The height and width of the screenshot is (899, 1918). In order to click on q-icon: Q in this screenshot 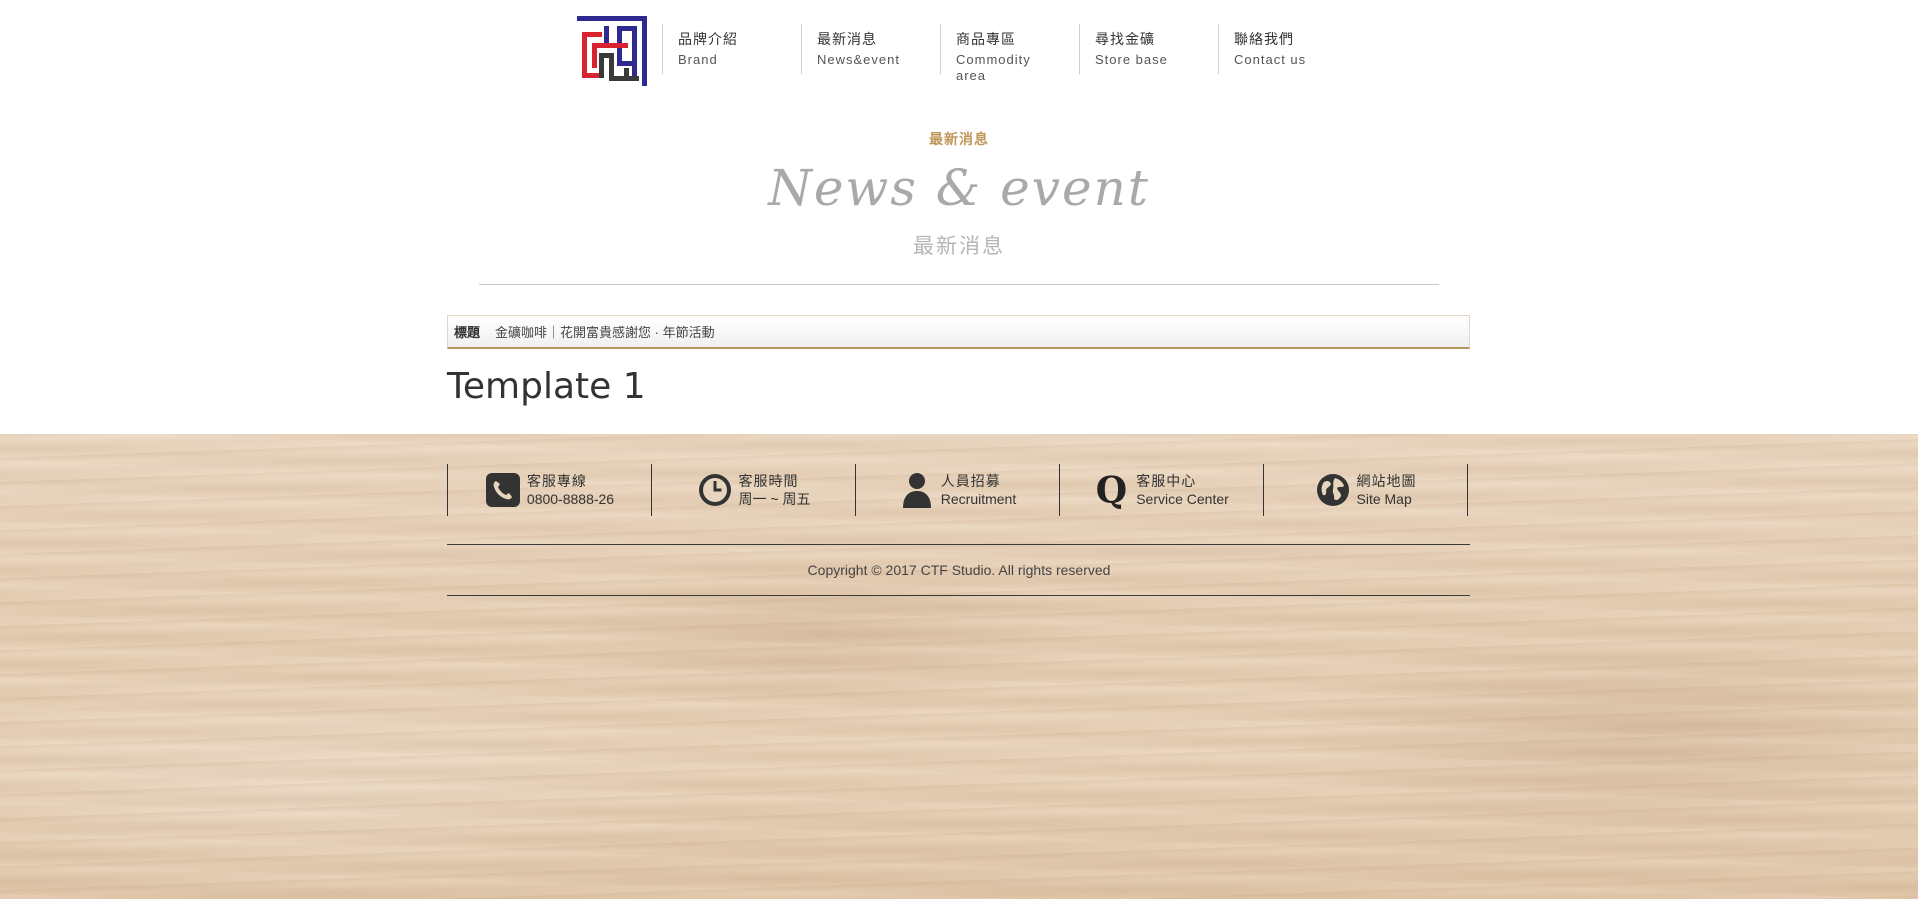, I will do `click(1112, 490)`.